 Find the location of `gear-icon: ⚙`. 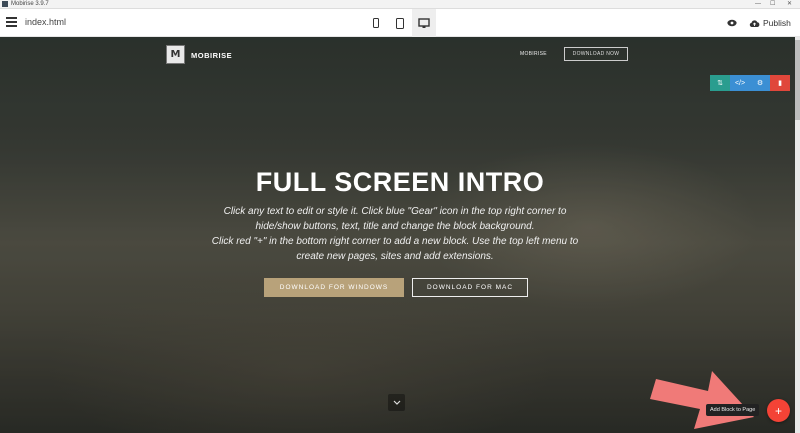

gear-icon: ⚙ is located at coordinates (760, 83).